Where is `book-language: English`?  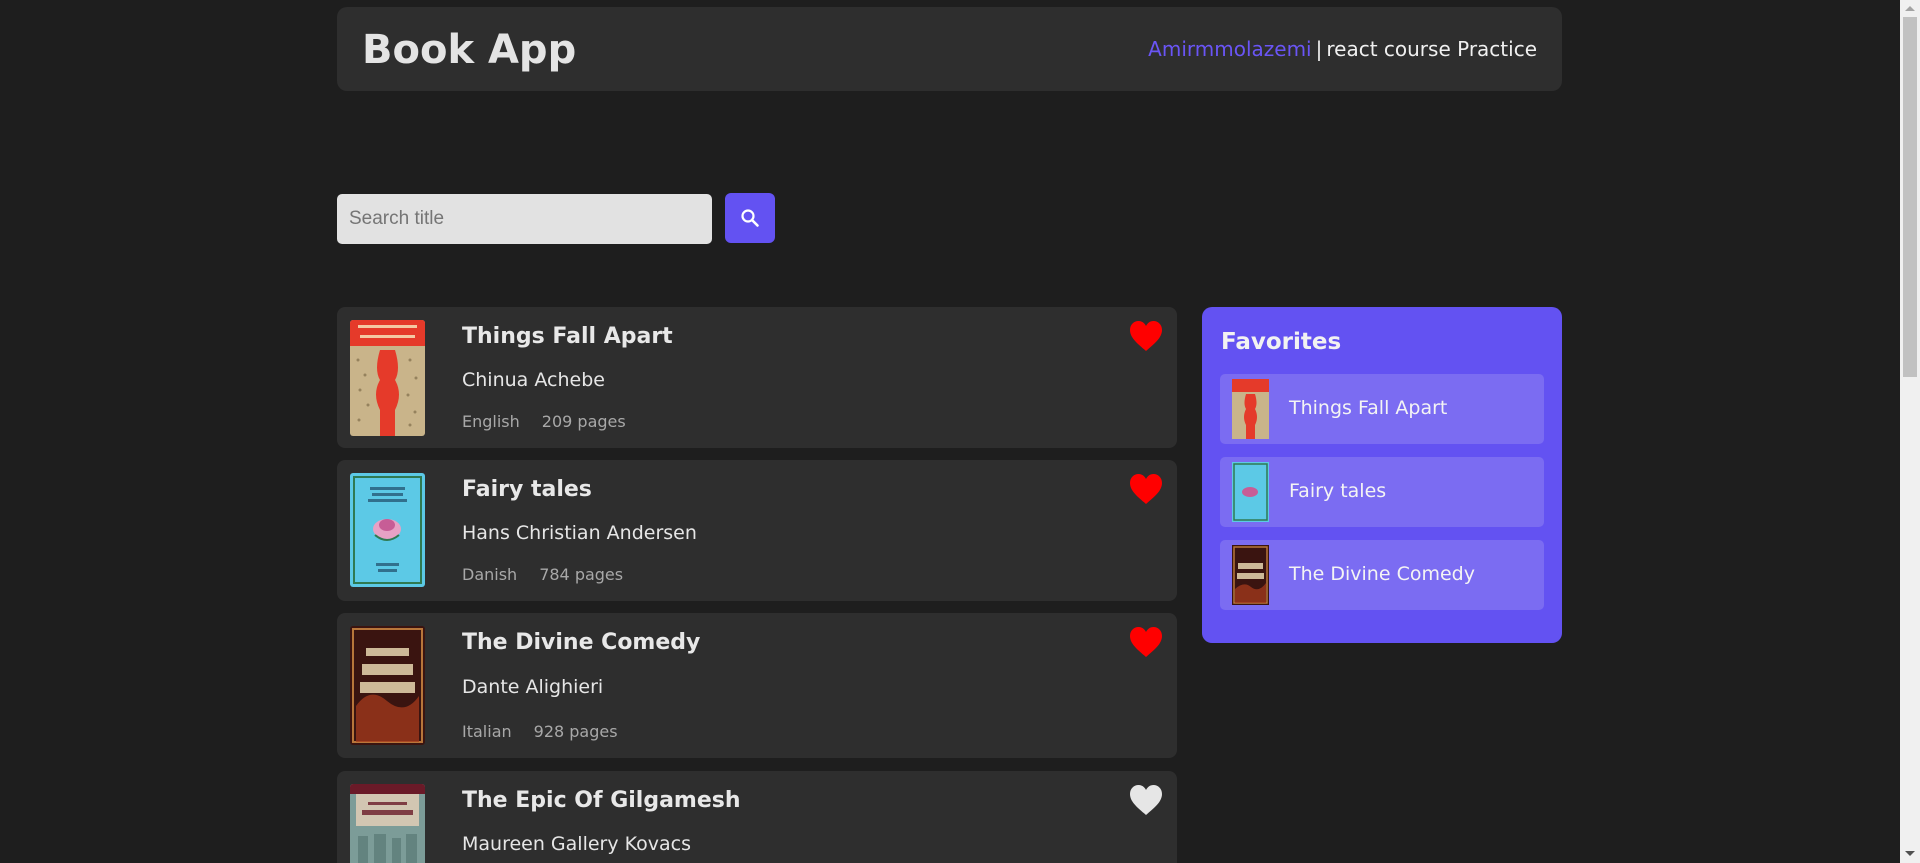 book-language: English is located at coordinates (491, 421).